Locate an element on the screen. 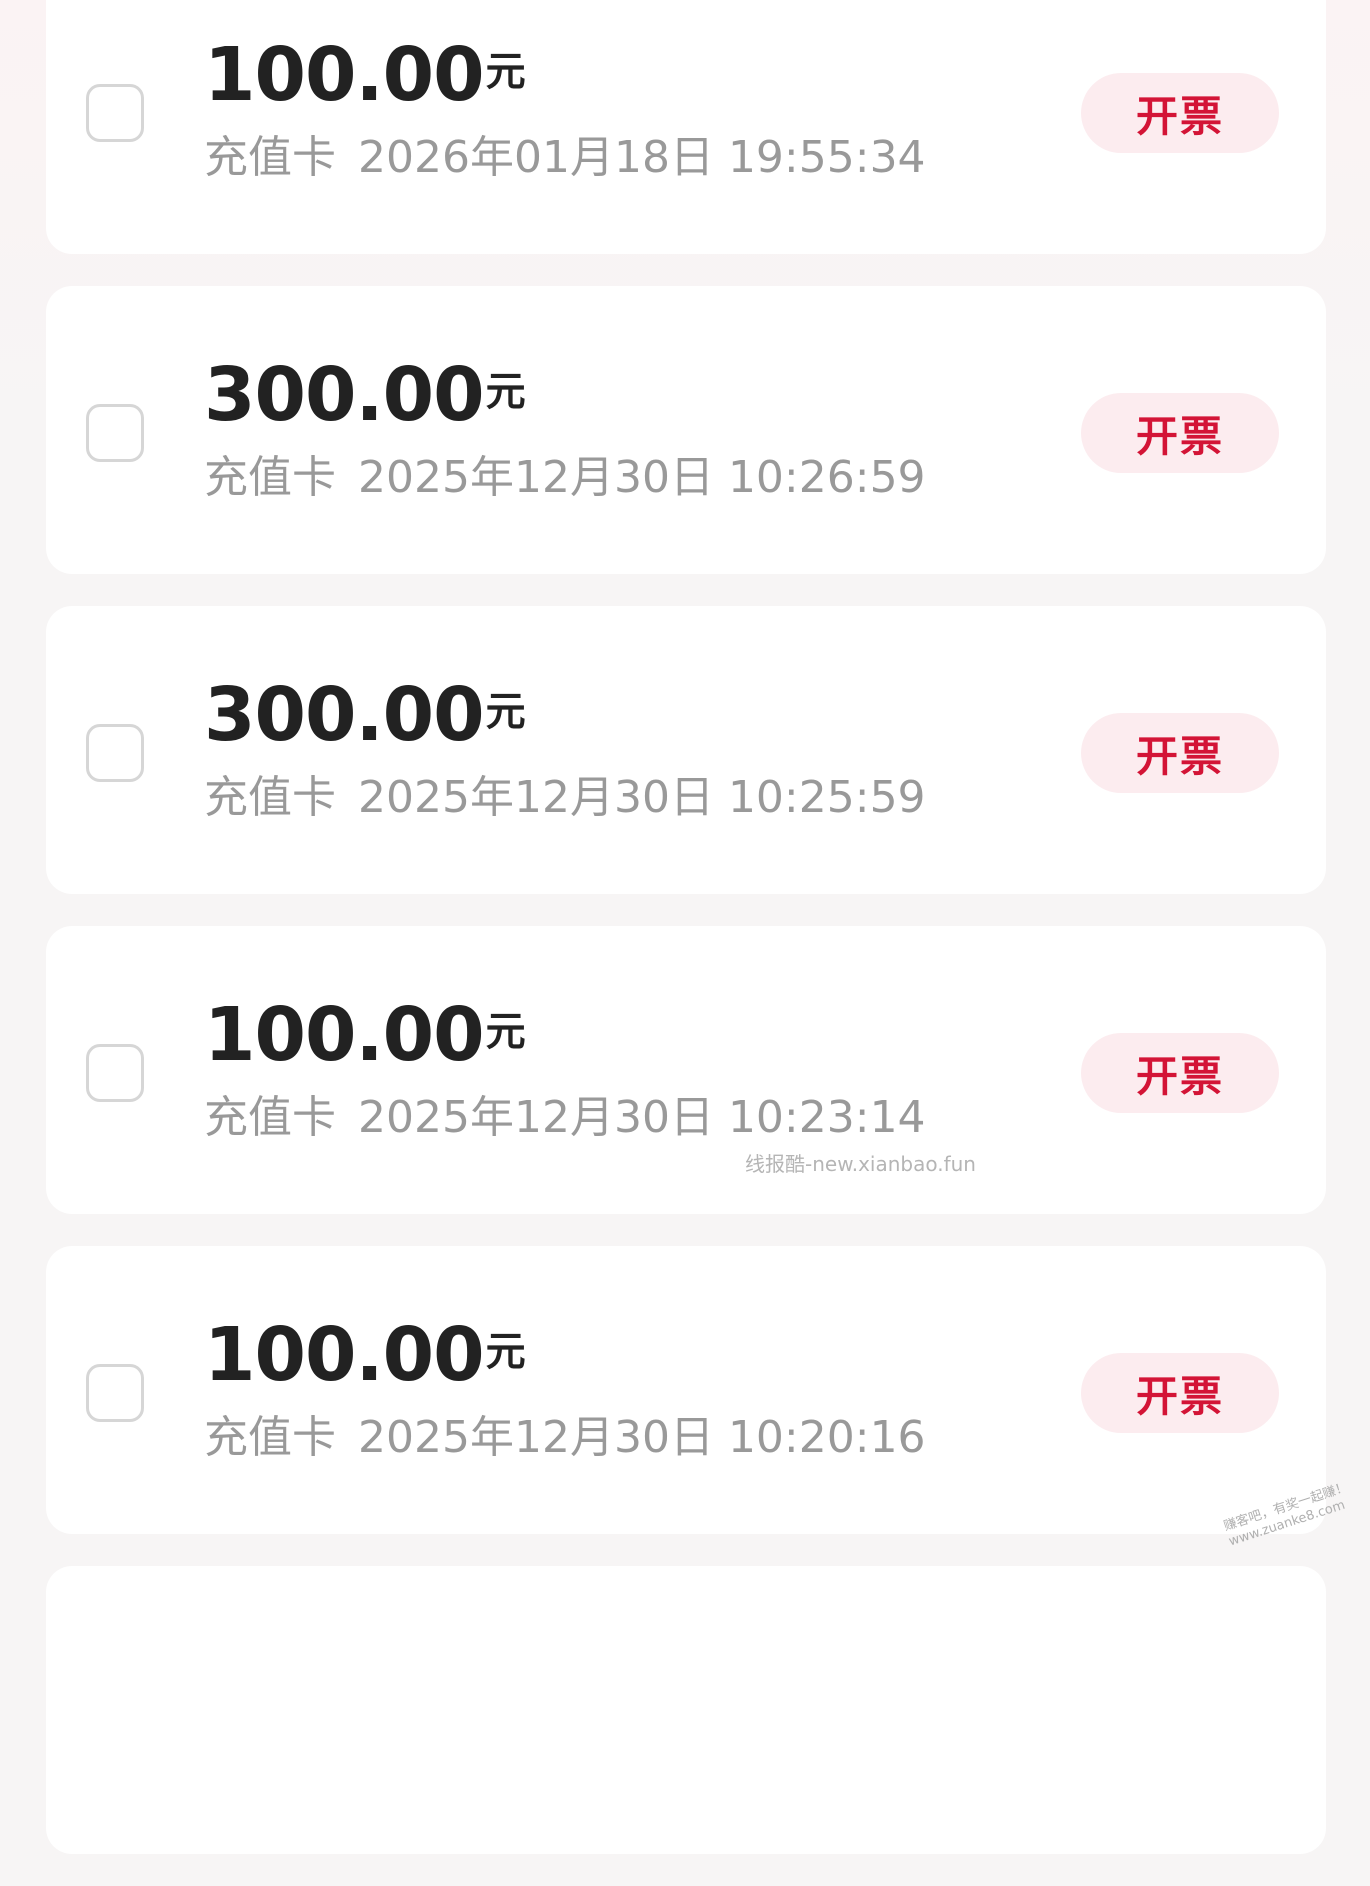 Image resolution: width=1370 pixels, height=1886 pixels. record-meta: 充值卡 2025年12月30日 10:20:16 is located at coordinates (565, 1438).